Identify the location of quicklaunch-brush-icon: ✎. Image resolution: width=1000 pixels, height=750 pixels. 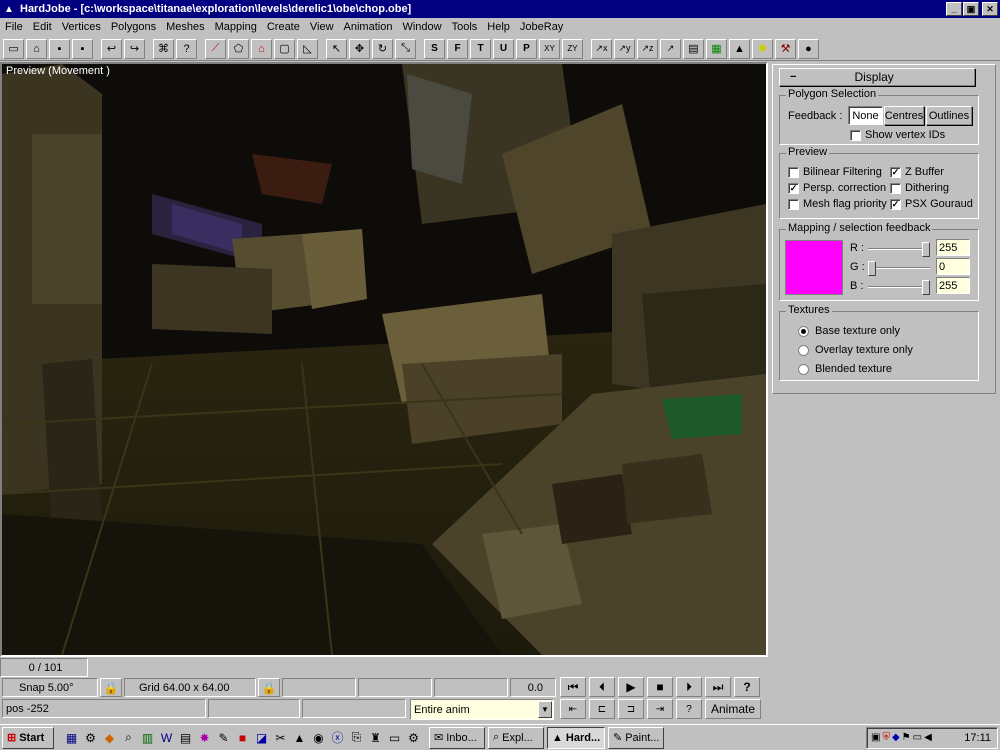
(223, 737).